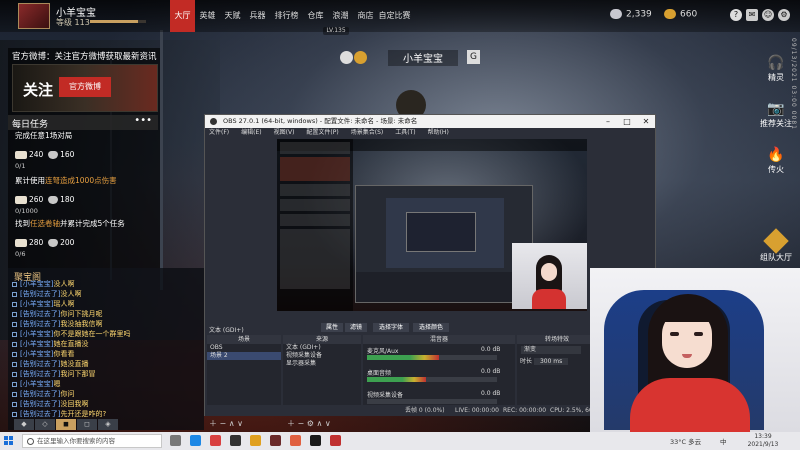 The image size is (800, 450). I want to click on obs-taskbar-icon, so click(235, 440).